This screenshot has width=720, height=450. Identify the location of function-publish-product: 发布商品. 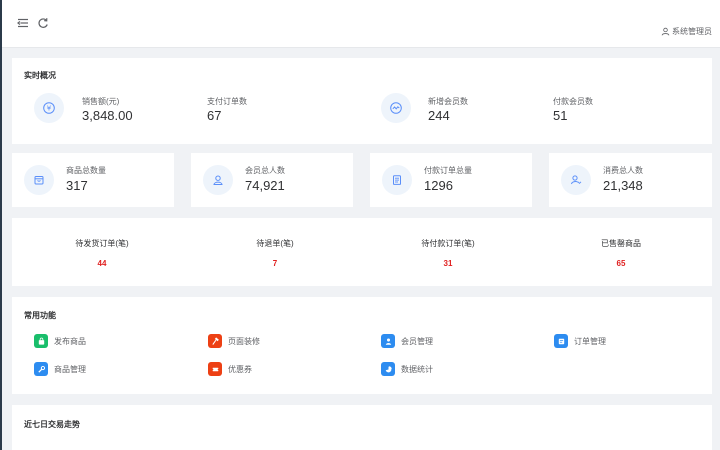
(60, 341).